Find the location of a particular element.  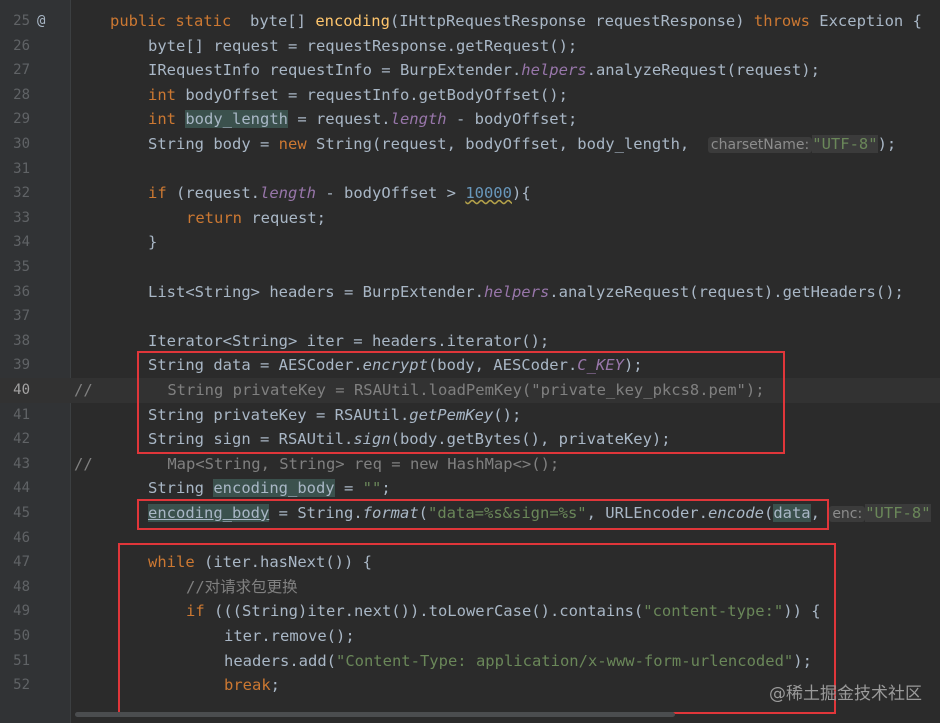

line-number: 44 is located at coordinates (21, 488).